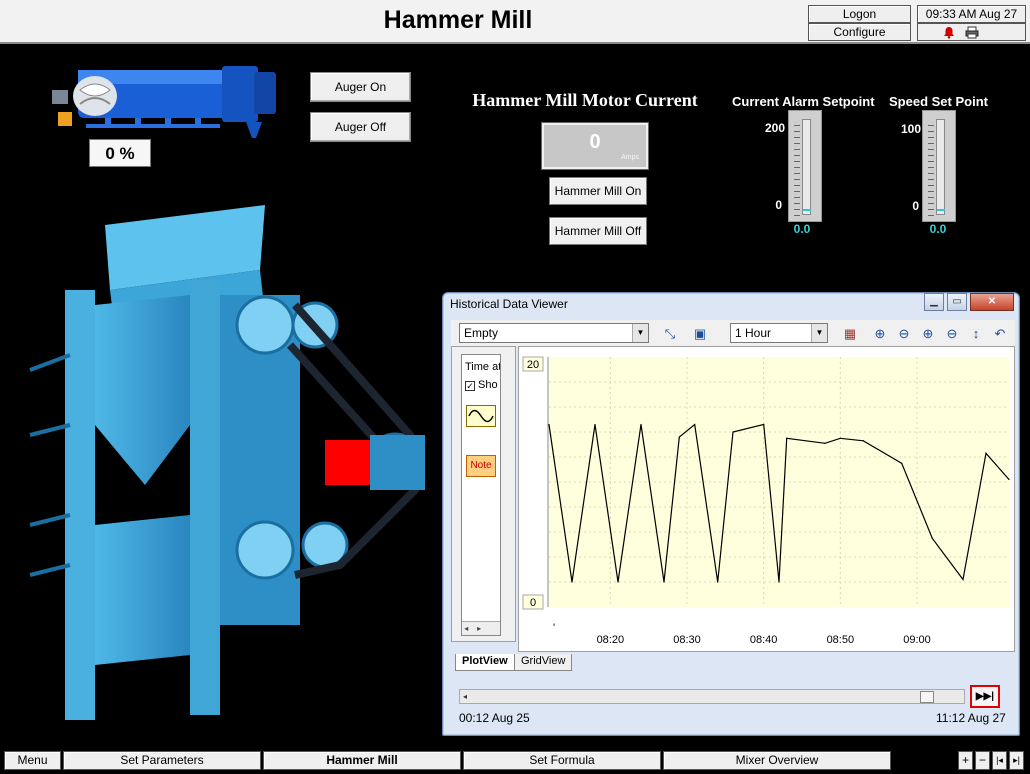  Describe the element at coordinates (841, 640) in the screenshot. I see `x-tick-label: 08:50` at that location.